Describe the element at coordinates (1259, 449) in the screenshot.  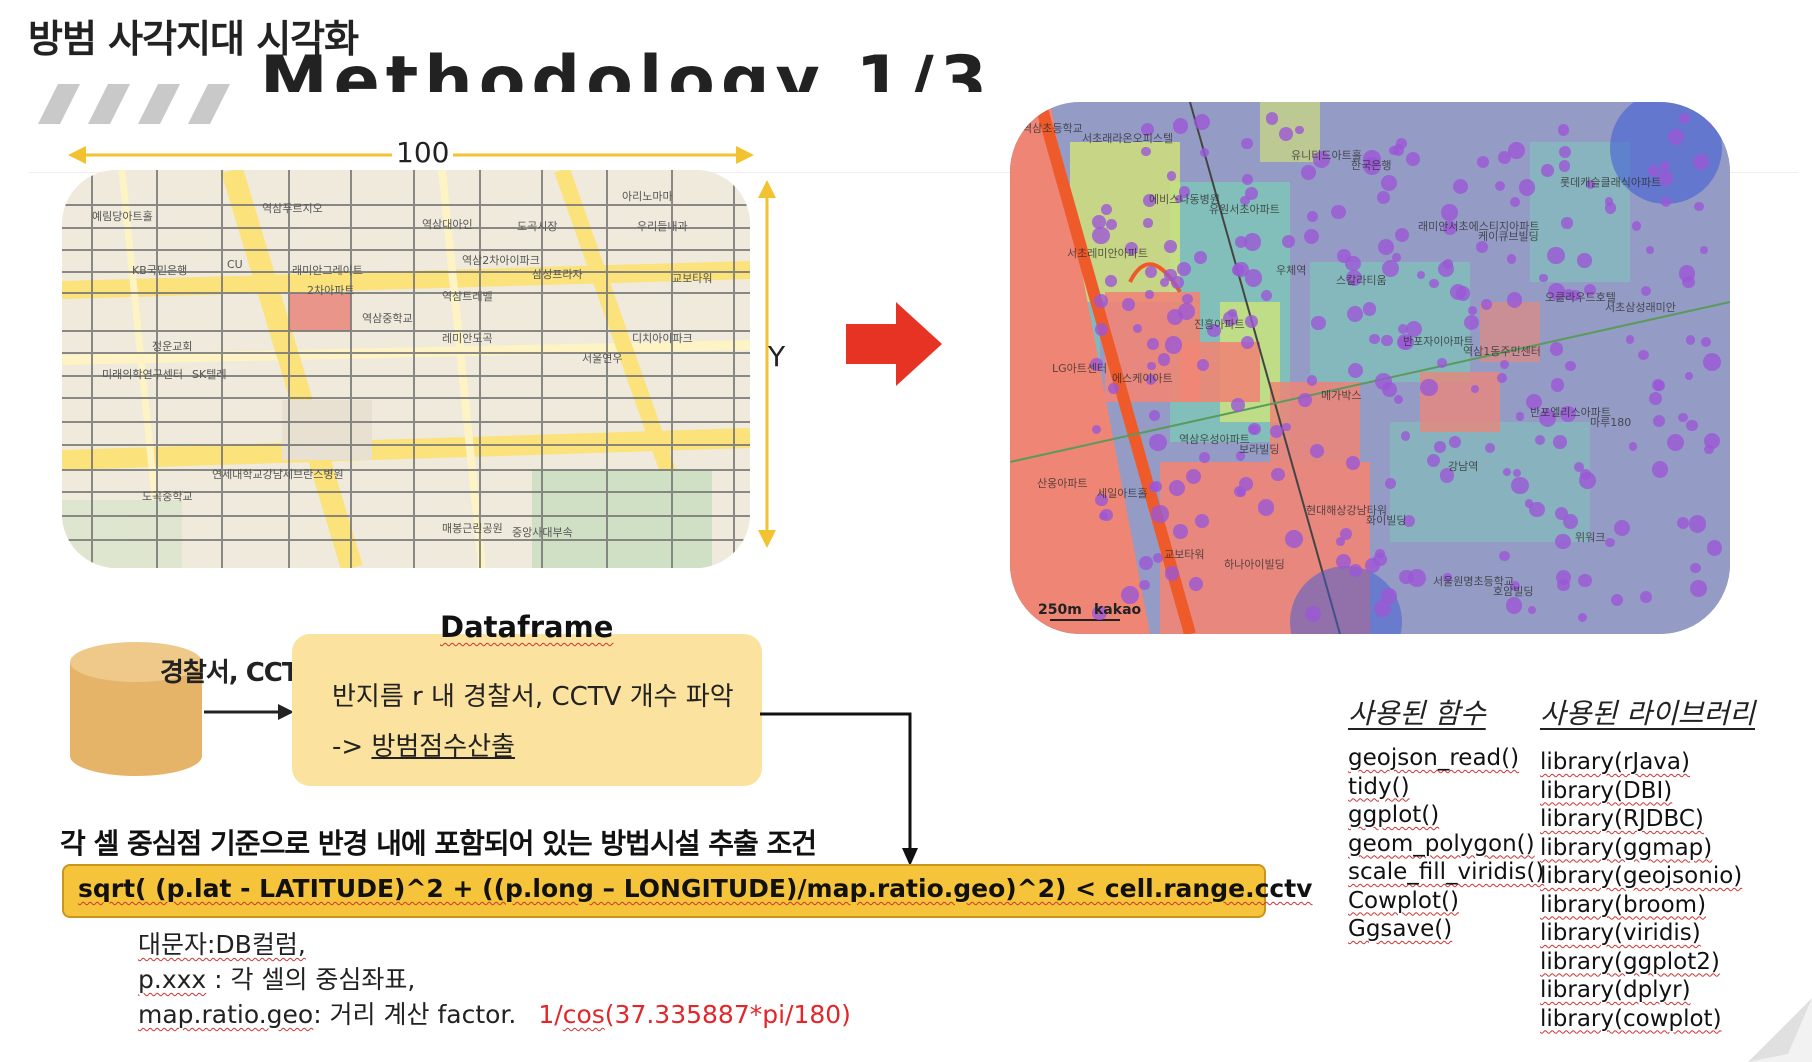
I see `map-place-label: 보라빌딩` at that location.